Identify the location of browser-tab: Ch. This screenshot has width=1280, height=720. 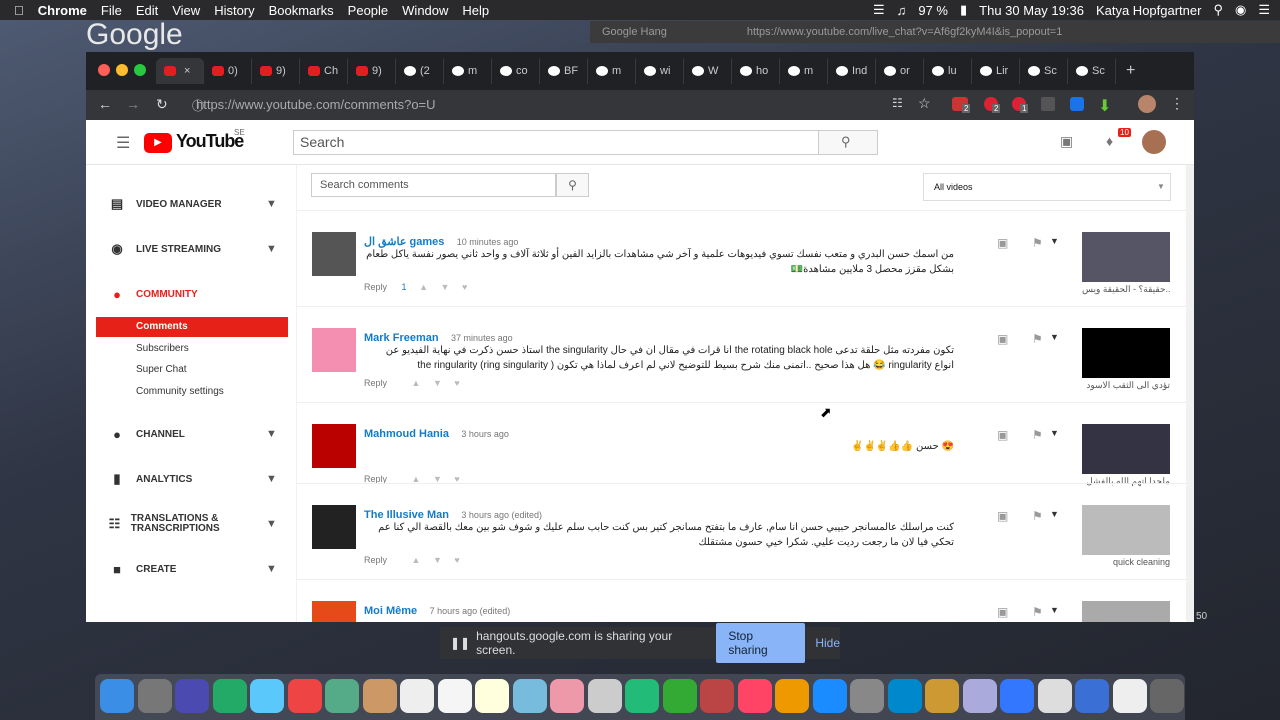
(324, 71).